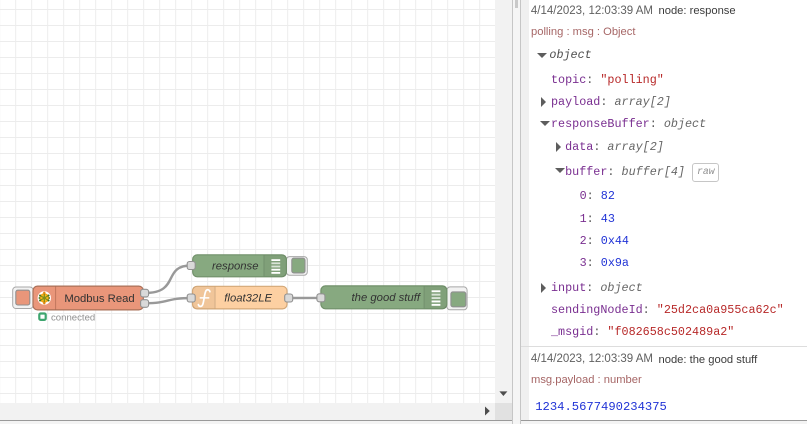  What do you see at coordinates (387, 298) in the screenshot?
I see `svg-text: the good stuff` at bounding box center [387, 298].